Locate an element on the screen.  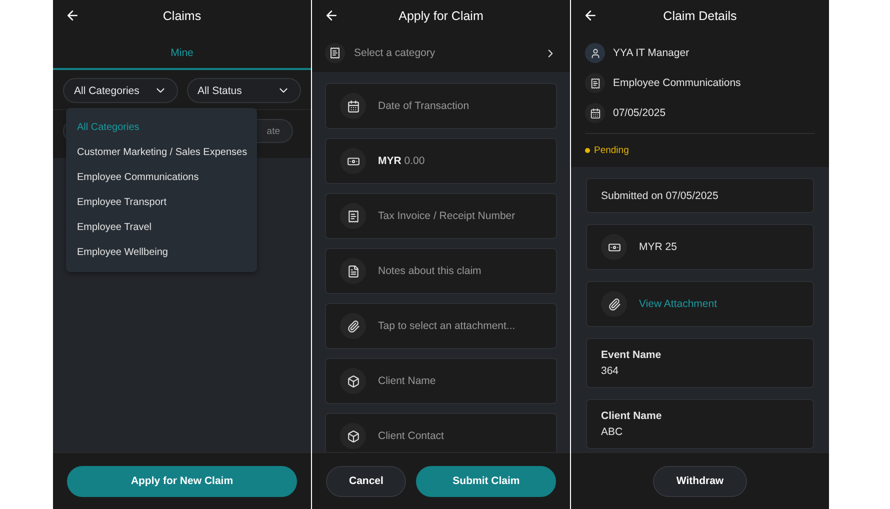
input-field: Date of Transaction is located at coordinates (441, 106).